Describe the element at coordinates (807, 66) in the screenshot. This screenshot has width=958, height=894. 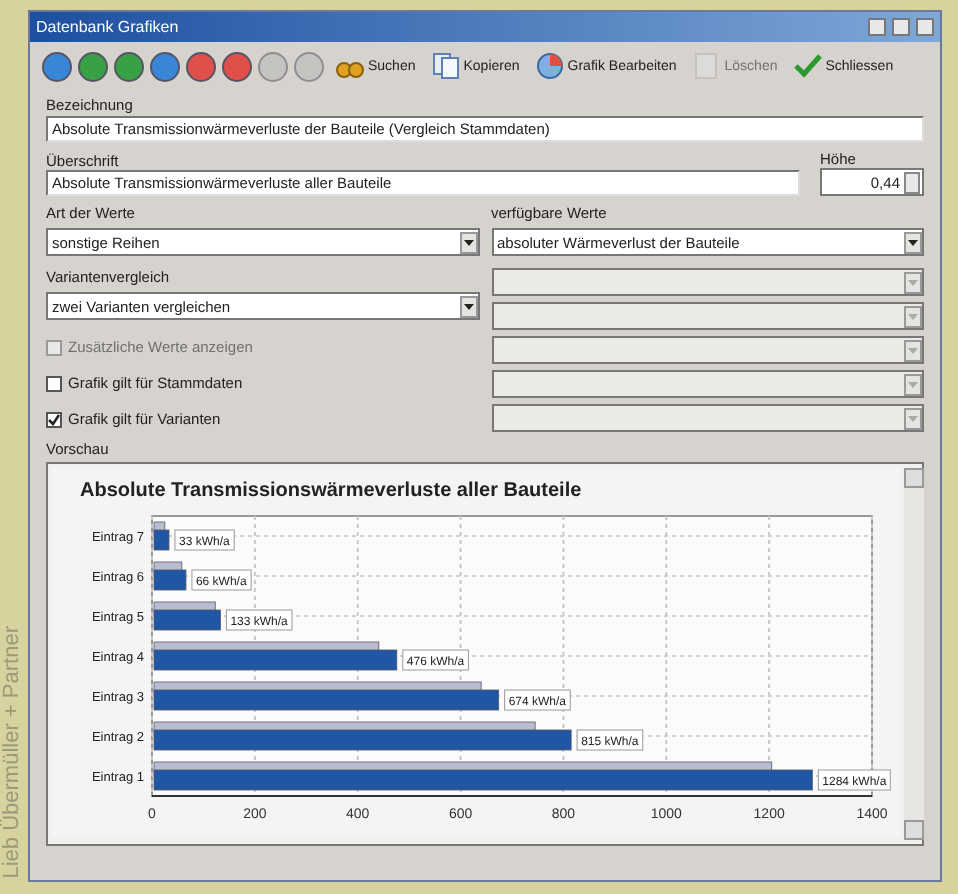
I see `checkmark-icon` at that location.